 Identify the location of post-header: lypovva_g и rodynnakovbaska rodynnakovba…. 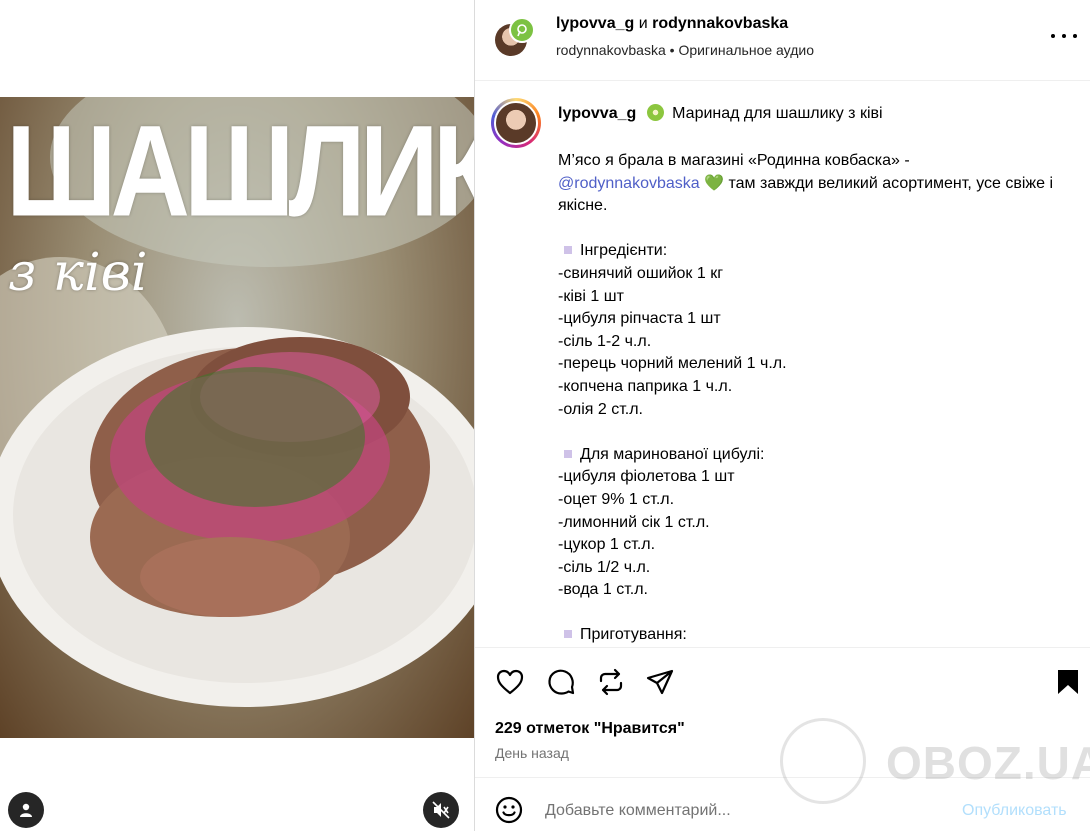
(782, 40).